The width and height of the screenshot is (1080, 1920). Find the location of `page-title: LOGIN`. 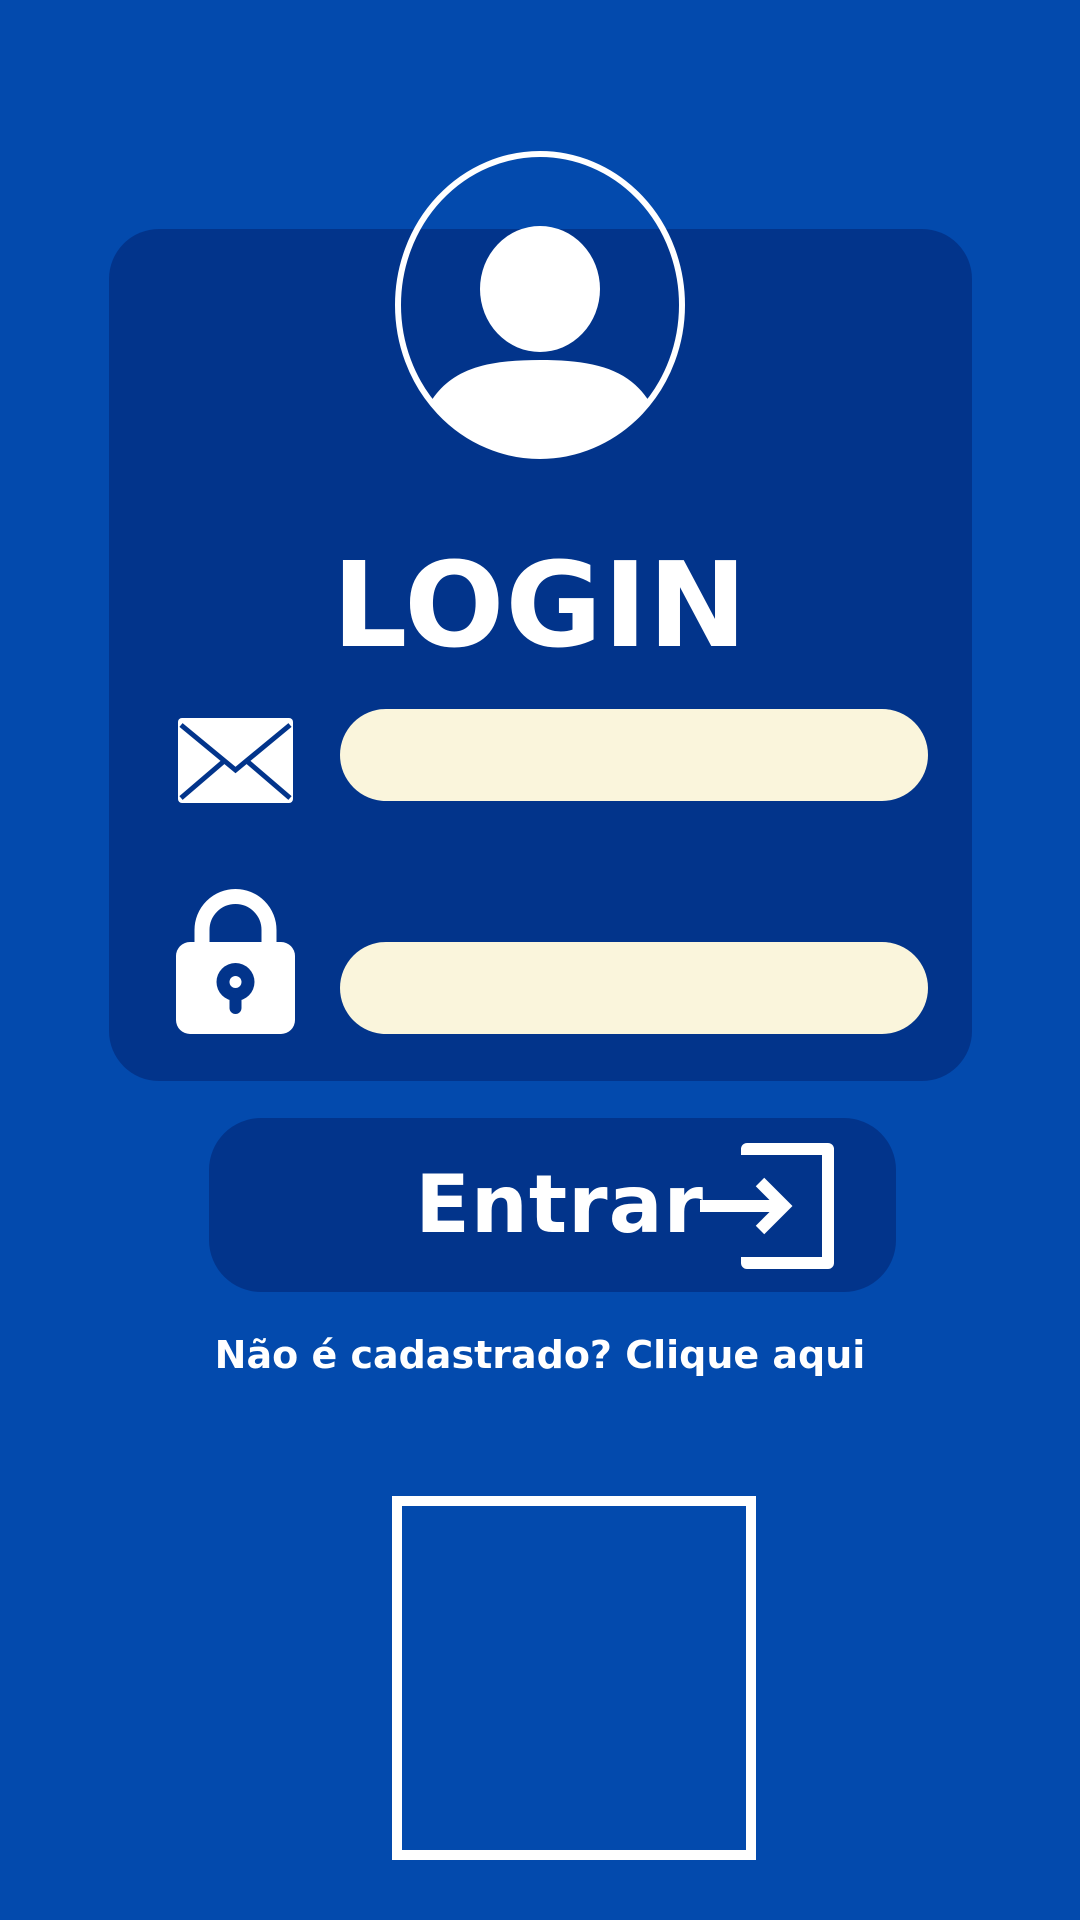

page-title: LOGIN is located at coordinates (540, 605).